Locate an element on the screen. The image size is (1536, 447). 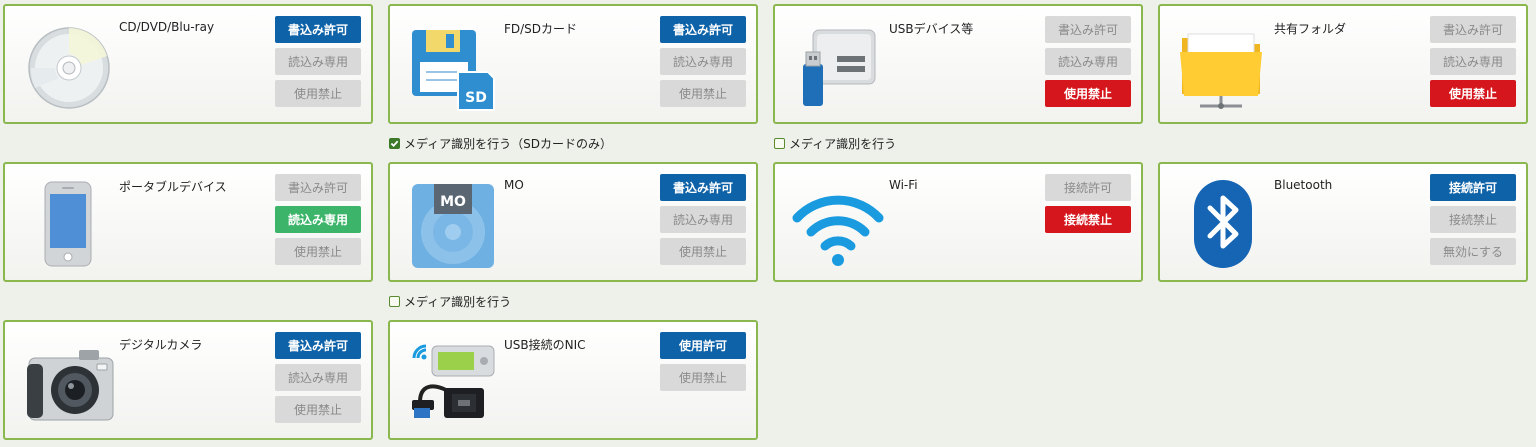
device-card-mo: MO MO 書込み許可 読込み専用 使用禁止 is located at coordinates (573, 222).